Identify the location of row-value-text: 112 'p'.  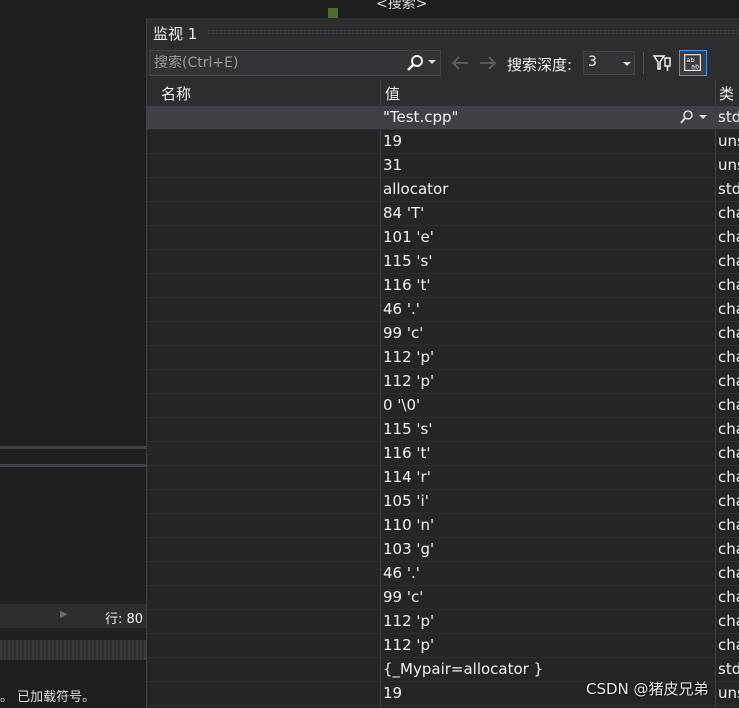
(409, 645).